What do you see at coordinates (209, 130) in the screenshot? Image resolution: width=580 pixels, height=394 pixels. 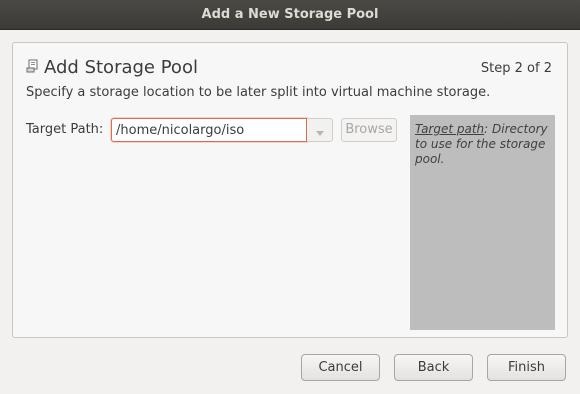 I see `target-path-input` at bounding box center [209, 130].